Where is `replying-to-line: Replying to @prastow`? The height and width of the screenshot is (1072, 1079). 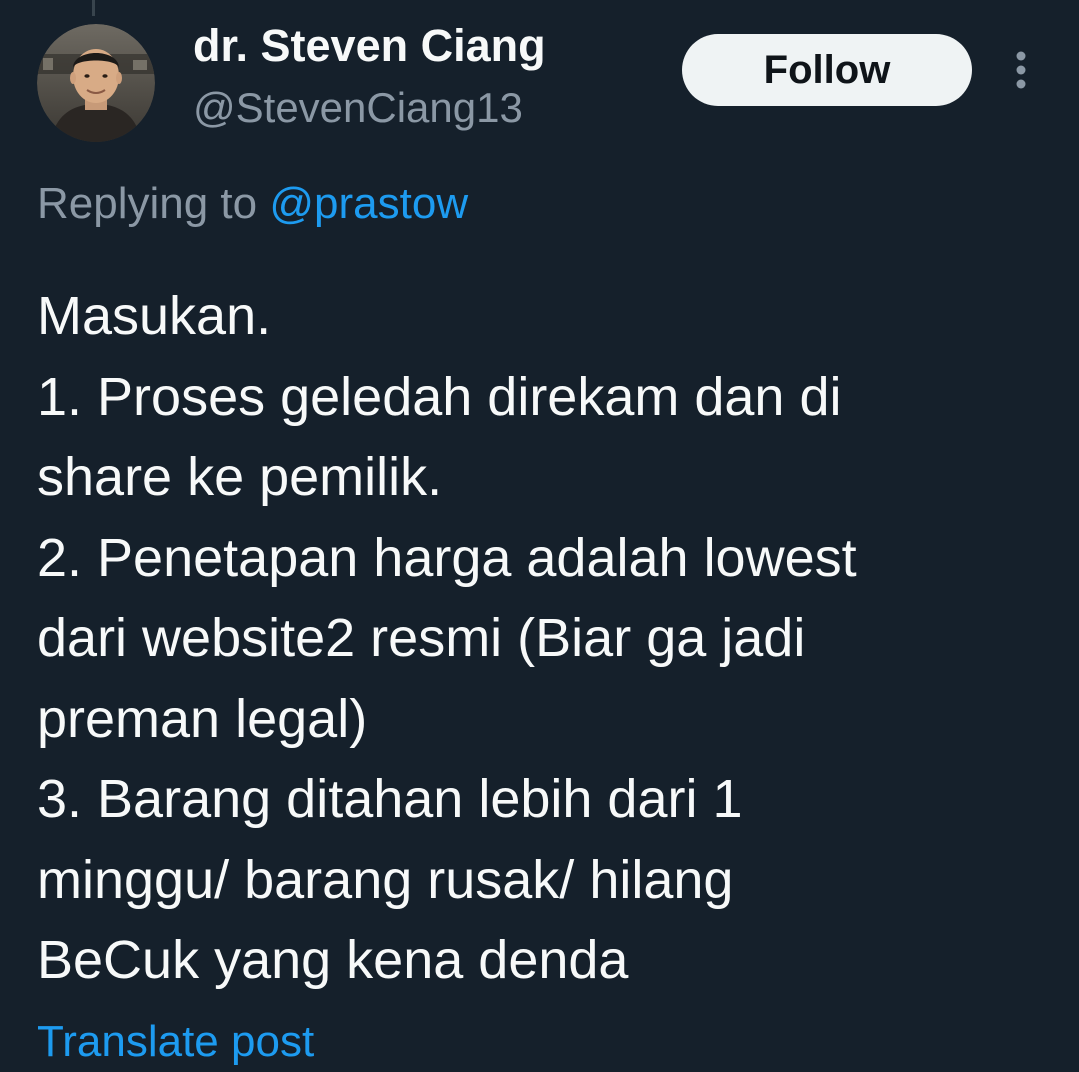
replying-to-line: Replying to @prastow is located at coordinates (252, 204).